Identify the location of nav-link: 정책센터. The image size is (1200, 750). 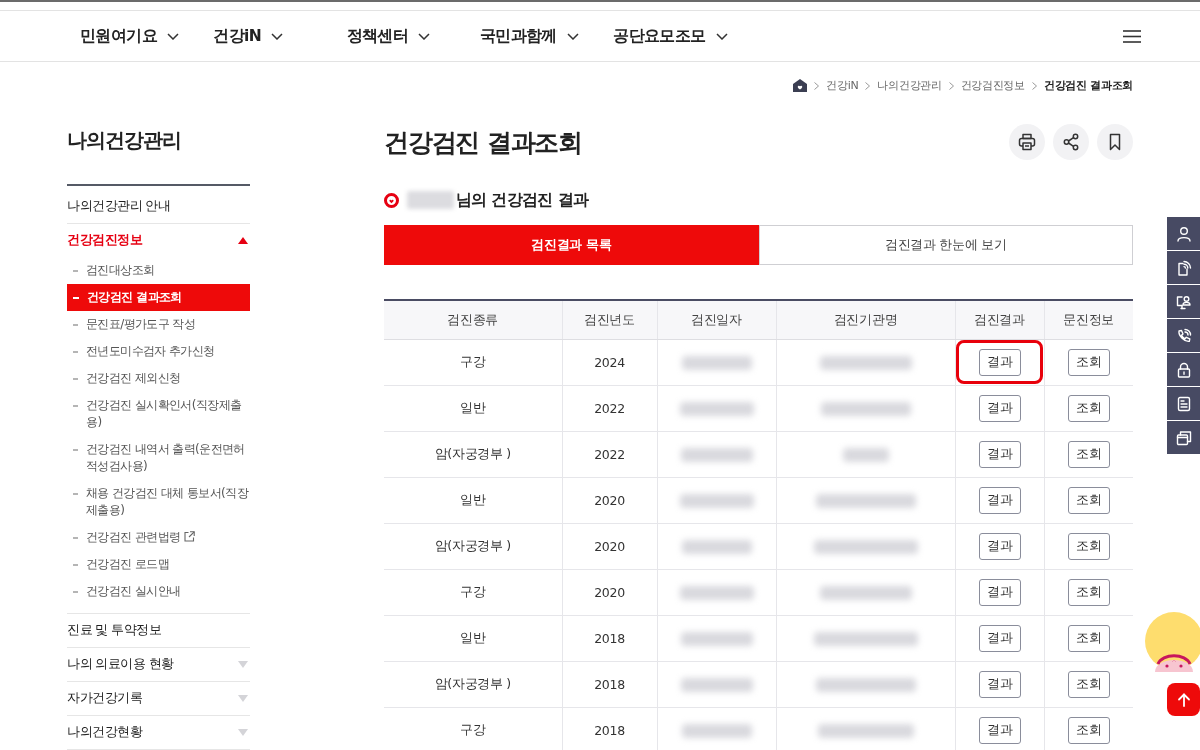
(388, 36).